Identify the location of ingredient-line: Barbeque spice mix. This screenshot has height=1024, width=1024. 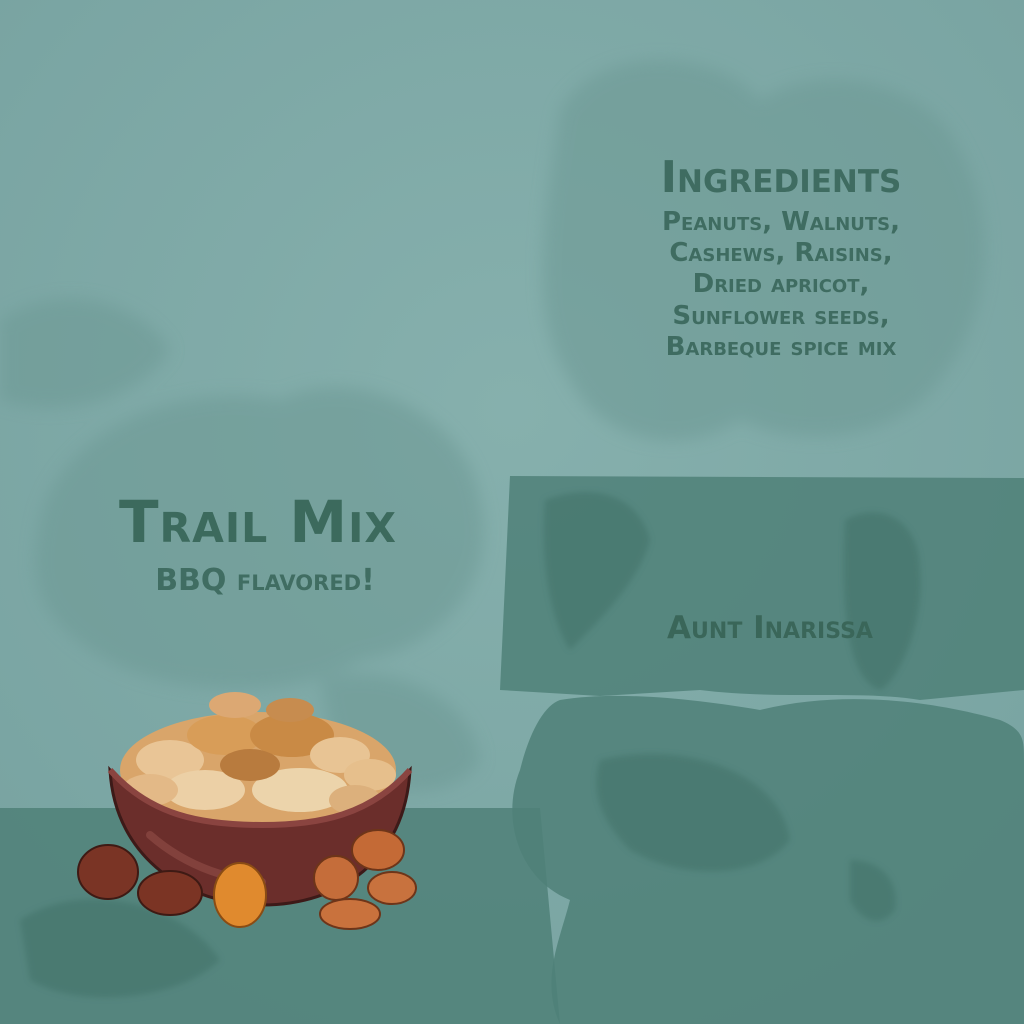
(781, 346).